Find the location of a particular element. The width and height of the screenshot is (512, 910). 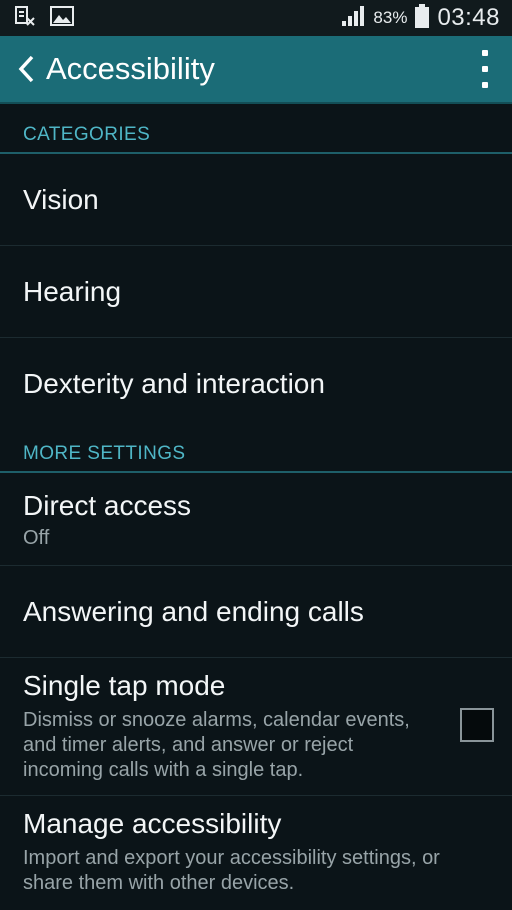

section-header-categories: CATEGORIES is located at coordinates (256, 129).